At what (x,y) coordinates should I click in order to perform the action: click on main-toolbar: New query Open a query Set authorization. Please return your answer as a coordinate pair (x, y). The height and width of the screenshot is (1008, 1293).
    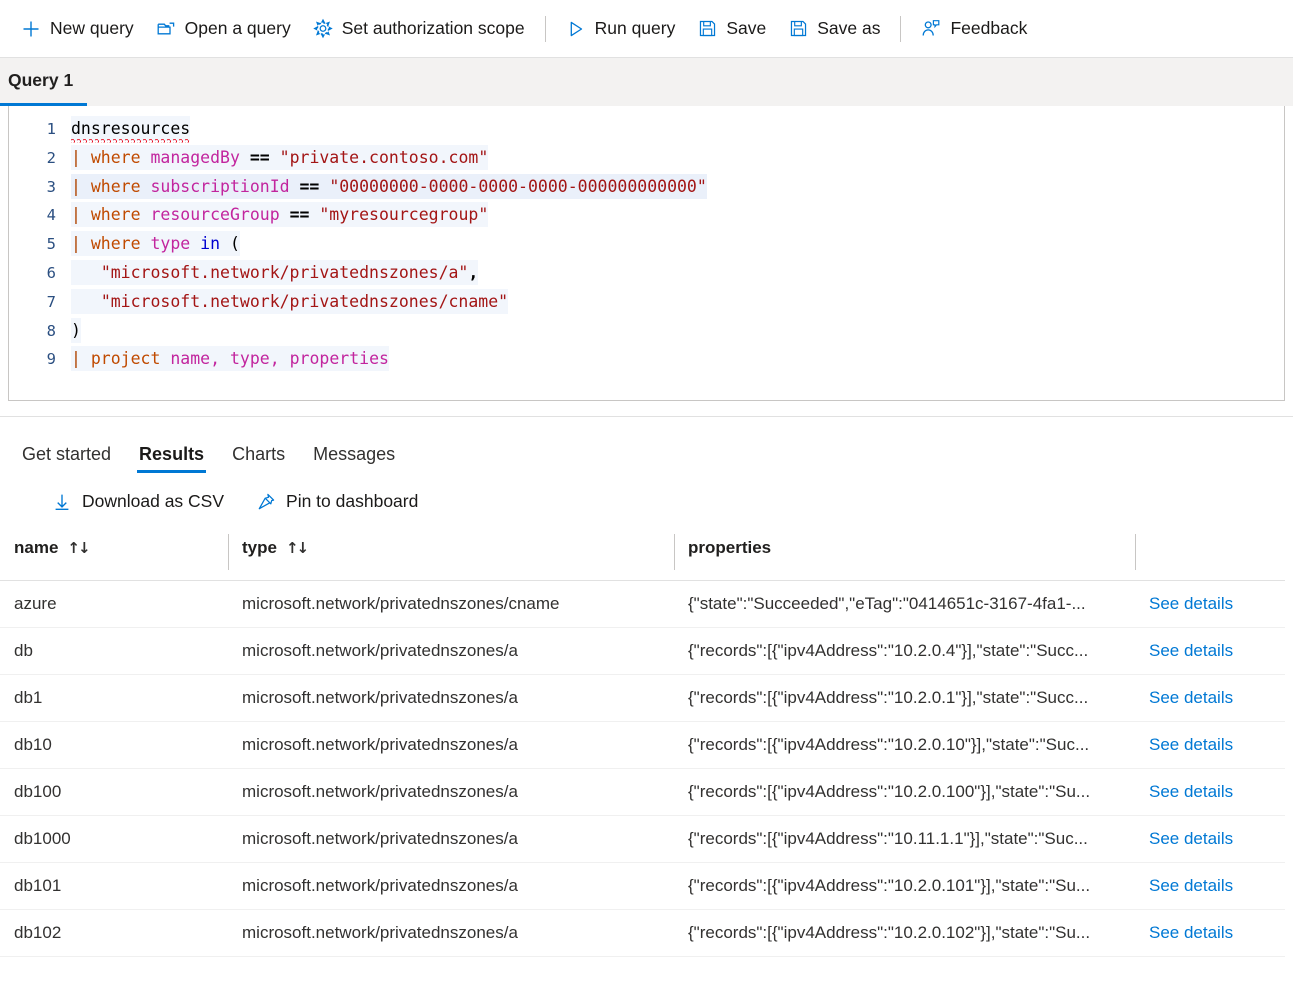
    Looking at the image, I should click on (646, 29).